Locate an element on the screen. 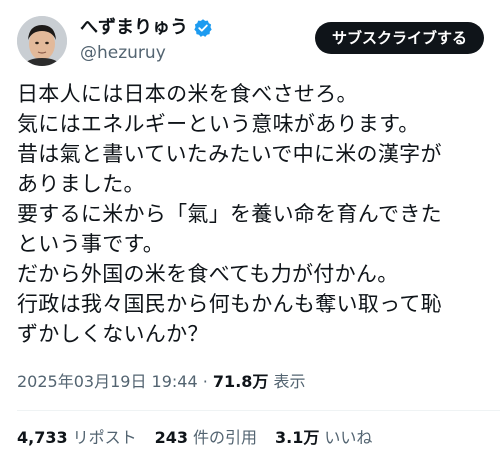 This screenshot has width=500, height=469. quotes-stat: 243 件の引用 is located at coordinates (206, 438).